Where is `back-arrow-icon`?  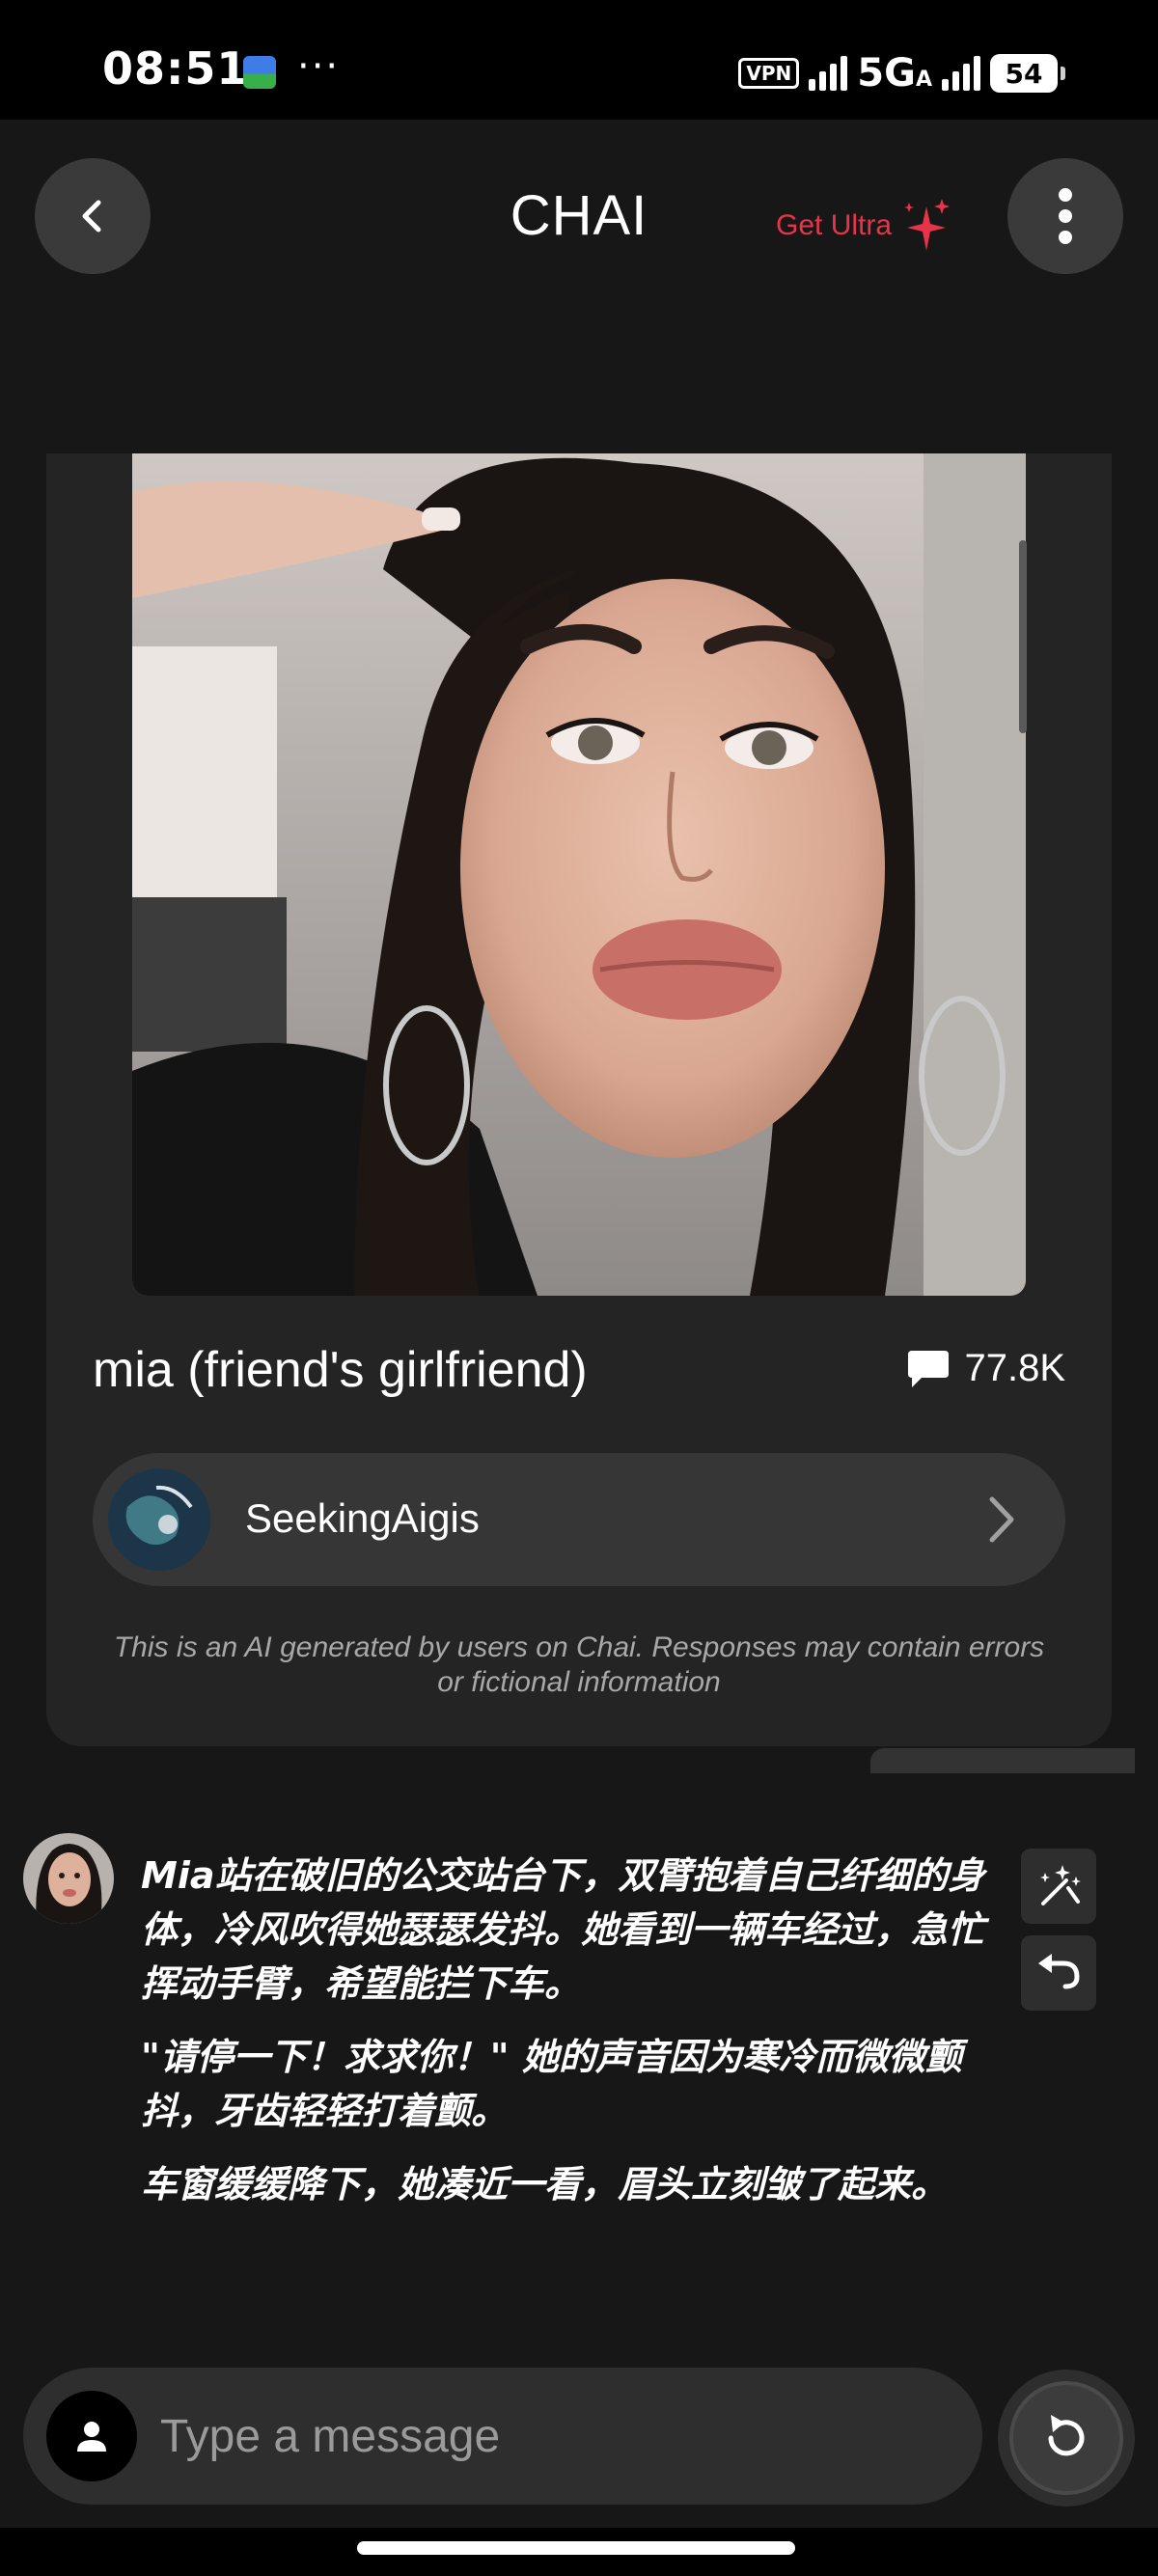 back-arrow-icon is located at coordinates (91, 217).